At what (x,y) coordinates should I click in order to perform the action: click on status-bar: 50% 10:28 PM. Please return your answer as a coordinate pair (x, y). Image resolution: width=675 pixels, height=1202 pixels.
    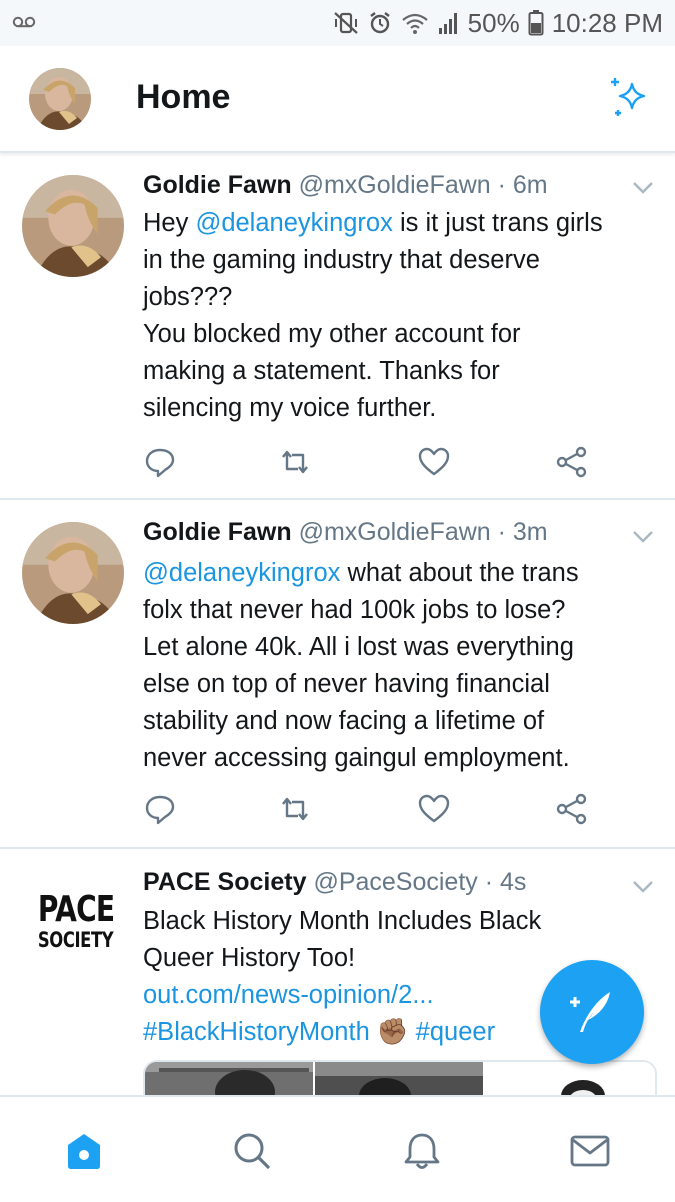
    Looking at the image, I should click on (337, 23).